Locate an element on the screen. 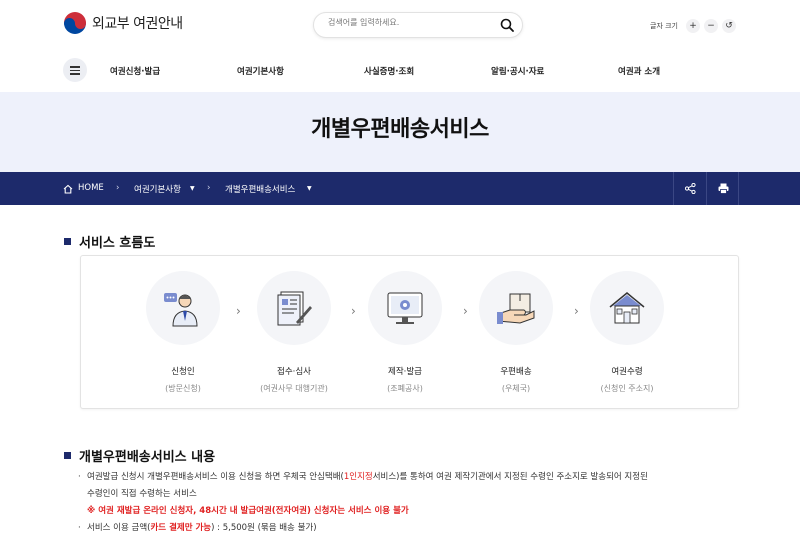 The width and height of the screenshot is (800, 537). font-reset-button: ↺ is located at coordinates (729, 26).